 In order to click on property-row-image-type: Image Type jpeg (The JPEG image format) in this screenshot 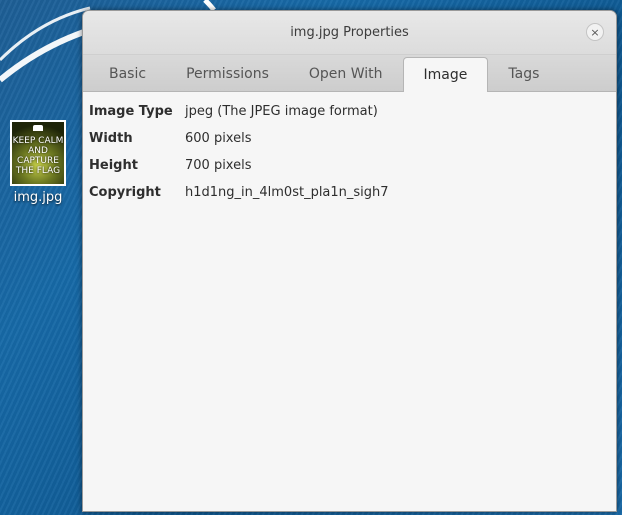, I will do `click(352, 111)`.